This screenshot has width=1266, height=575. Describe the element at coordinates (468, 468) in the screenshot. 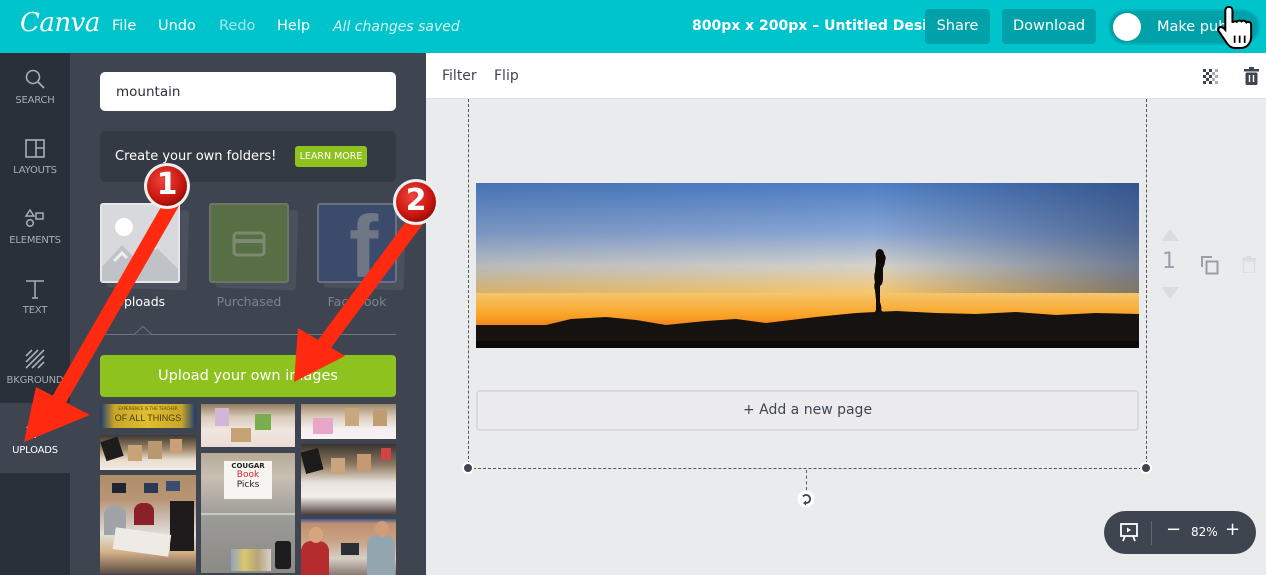

I see `resize-handle-bottom-left` at that location.